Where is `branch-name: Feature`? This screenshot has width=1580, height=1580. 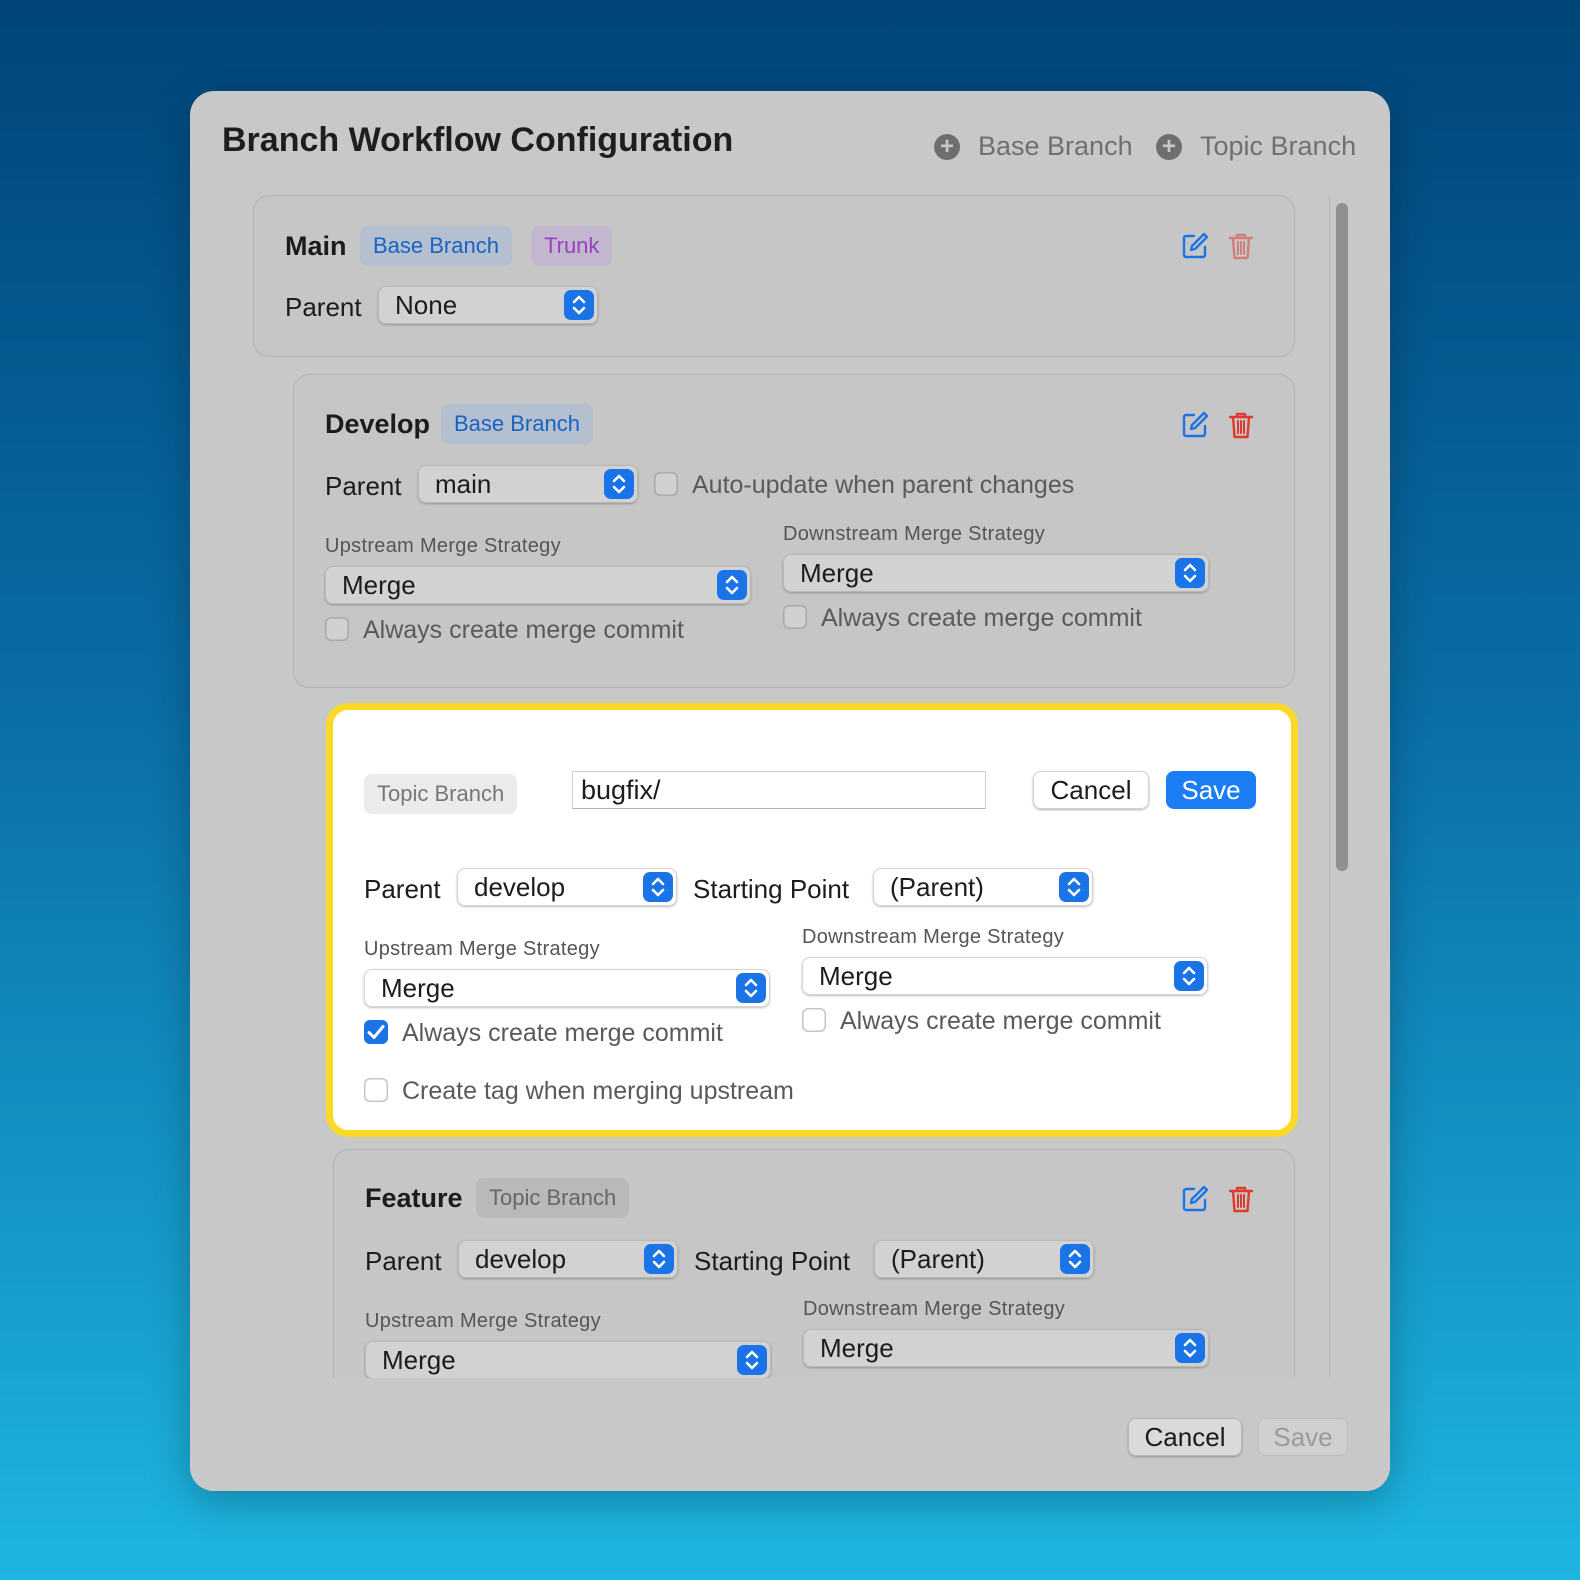 branch-name: Feature is located at coordinates (414, 1198).